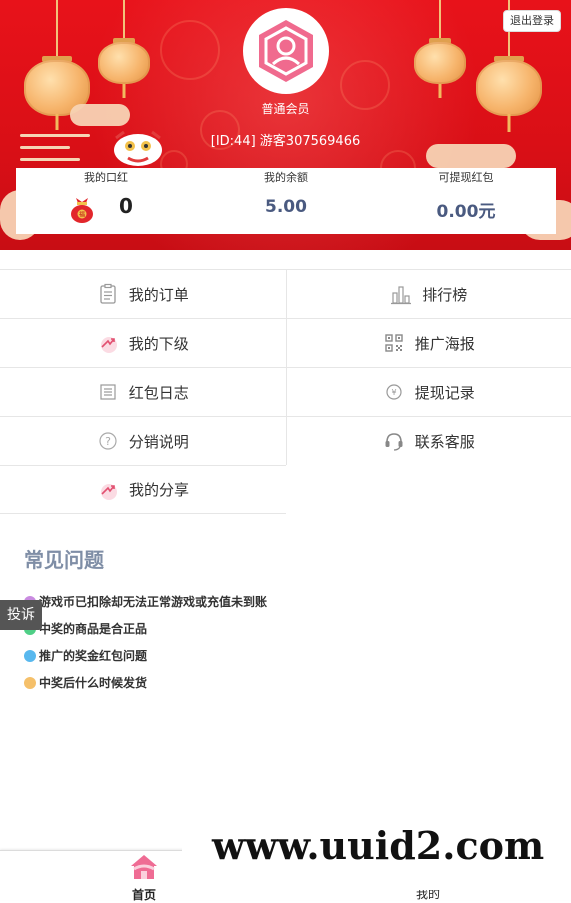 This screenshot has width=571, height=903. Describe the element at coordinates (394, 441) in the screenshot. I see `headset-icon` at that location.